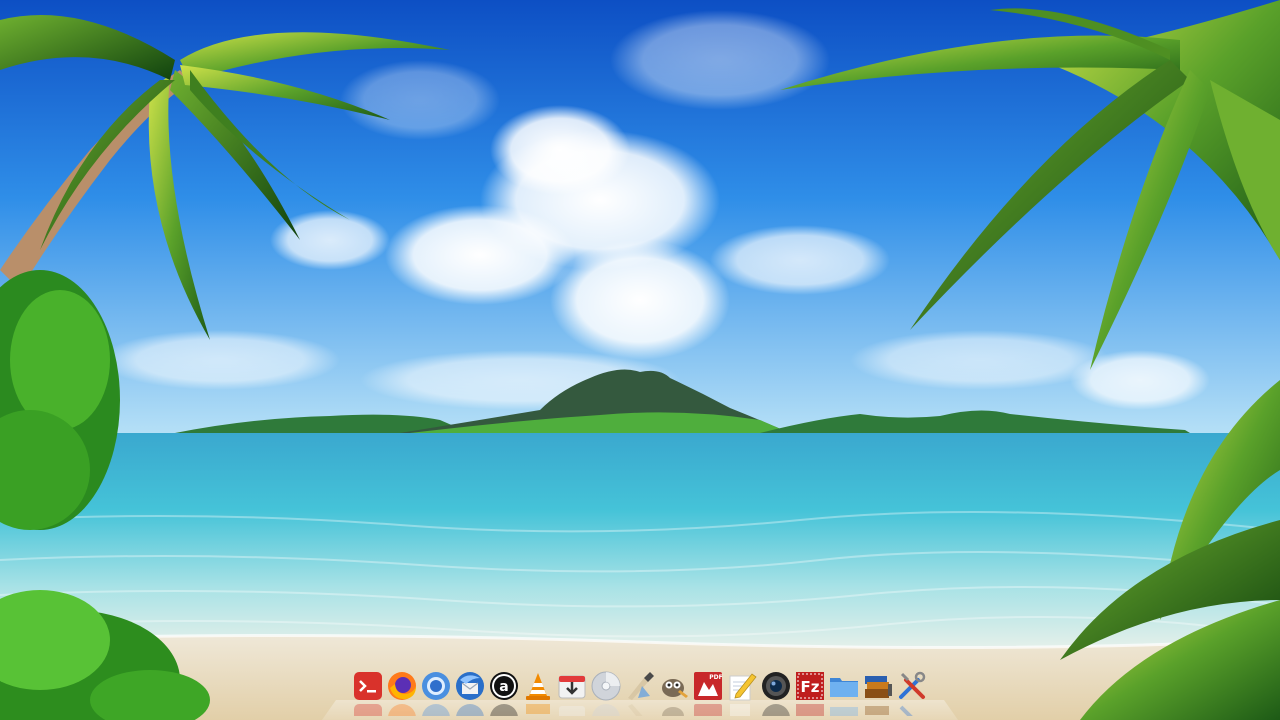 This screenshot has width=1280, height=720. I want to click on dock-item-chromium, so click(436, 690).